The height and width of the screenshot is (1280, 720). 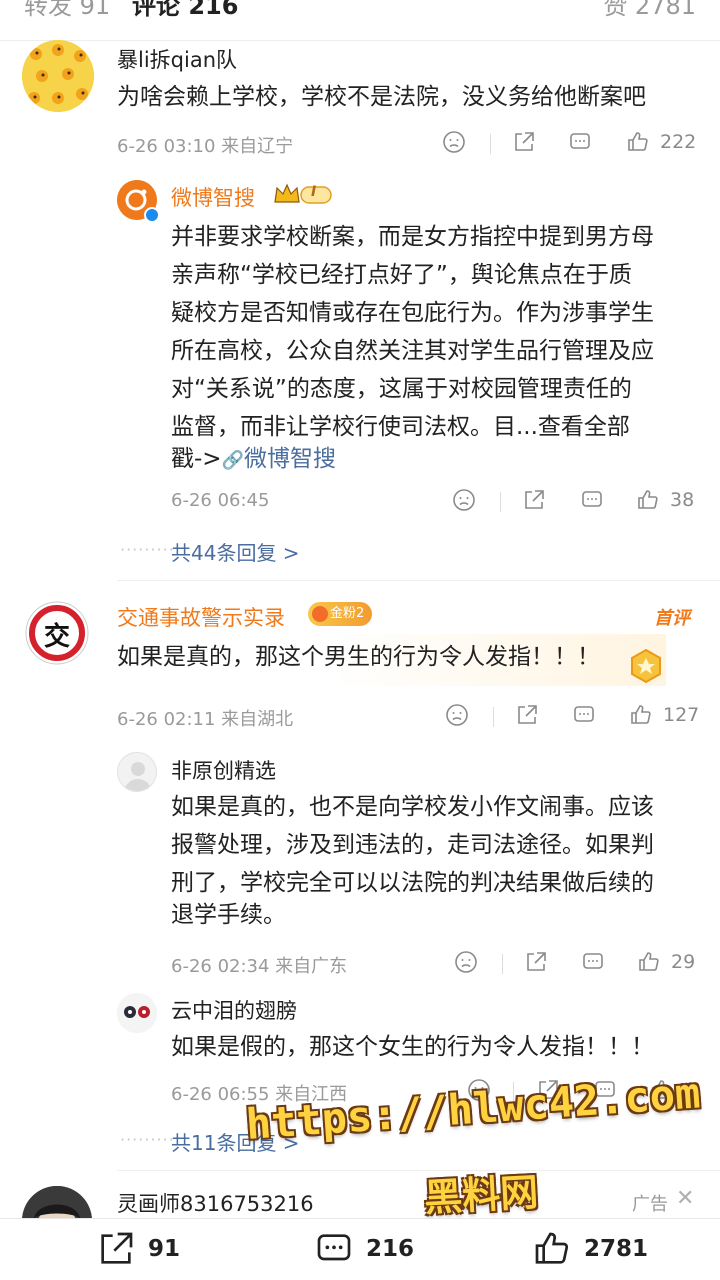 I want to click on comment-divider, so click(x=418, y=580).